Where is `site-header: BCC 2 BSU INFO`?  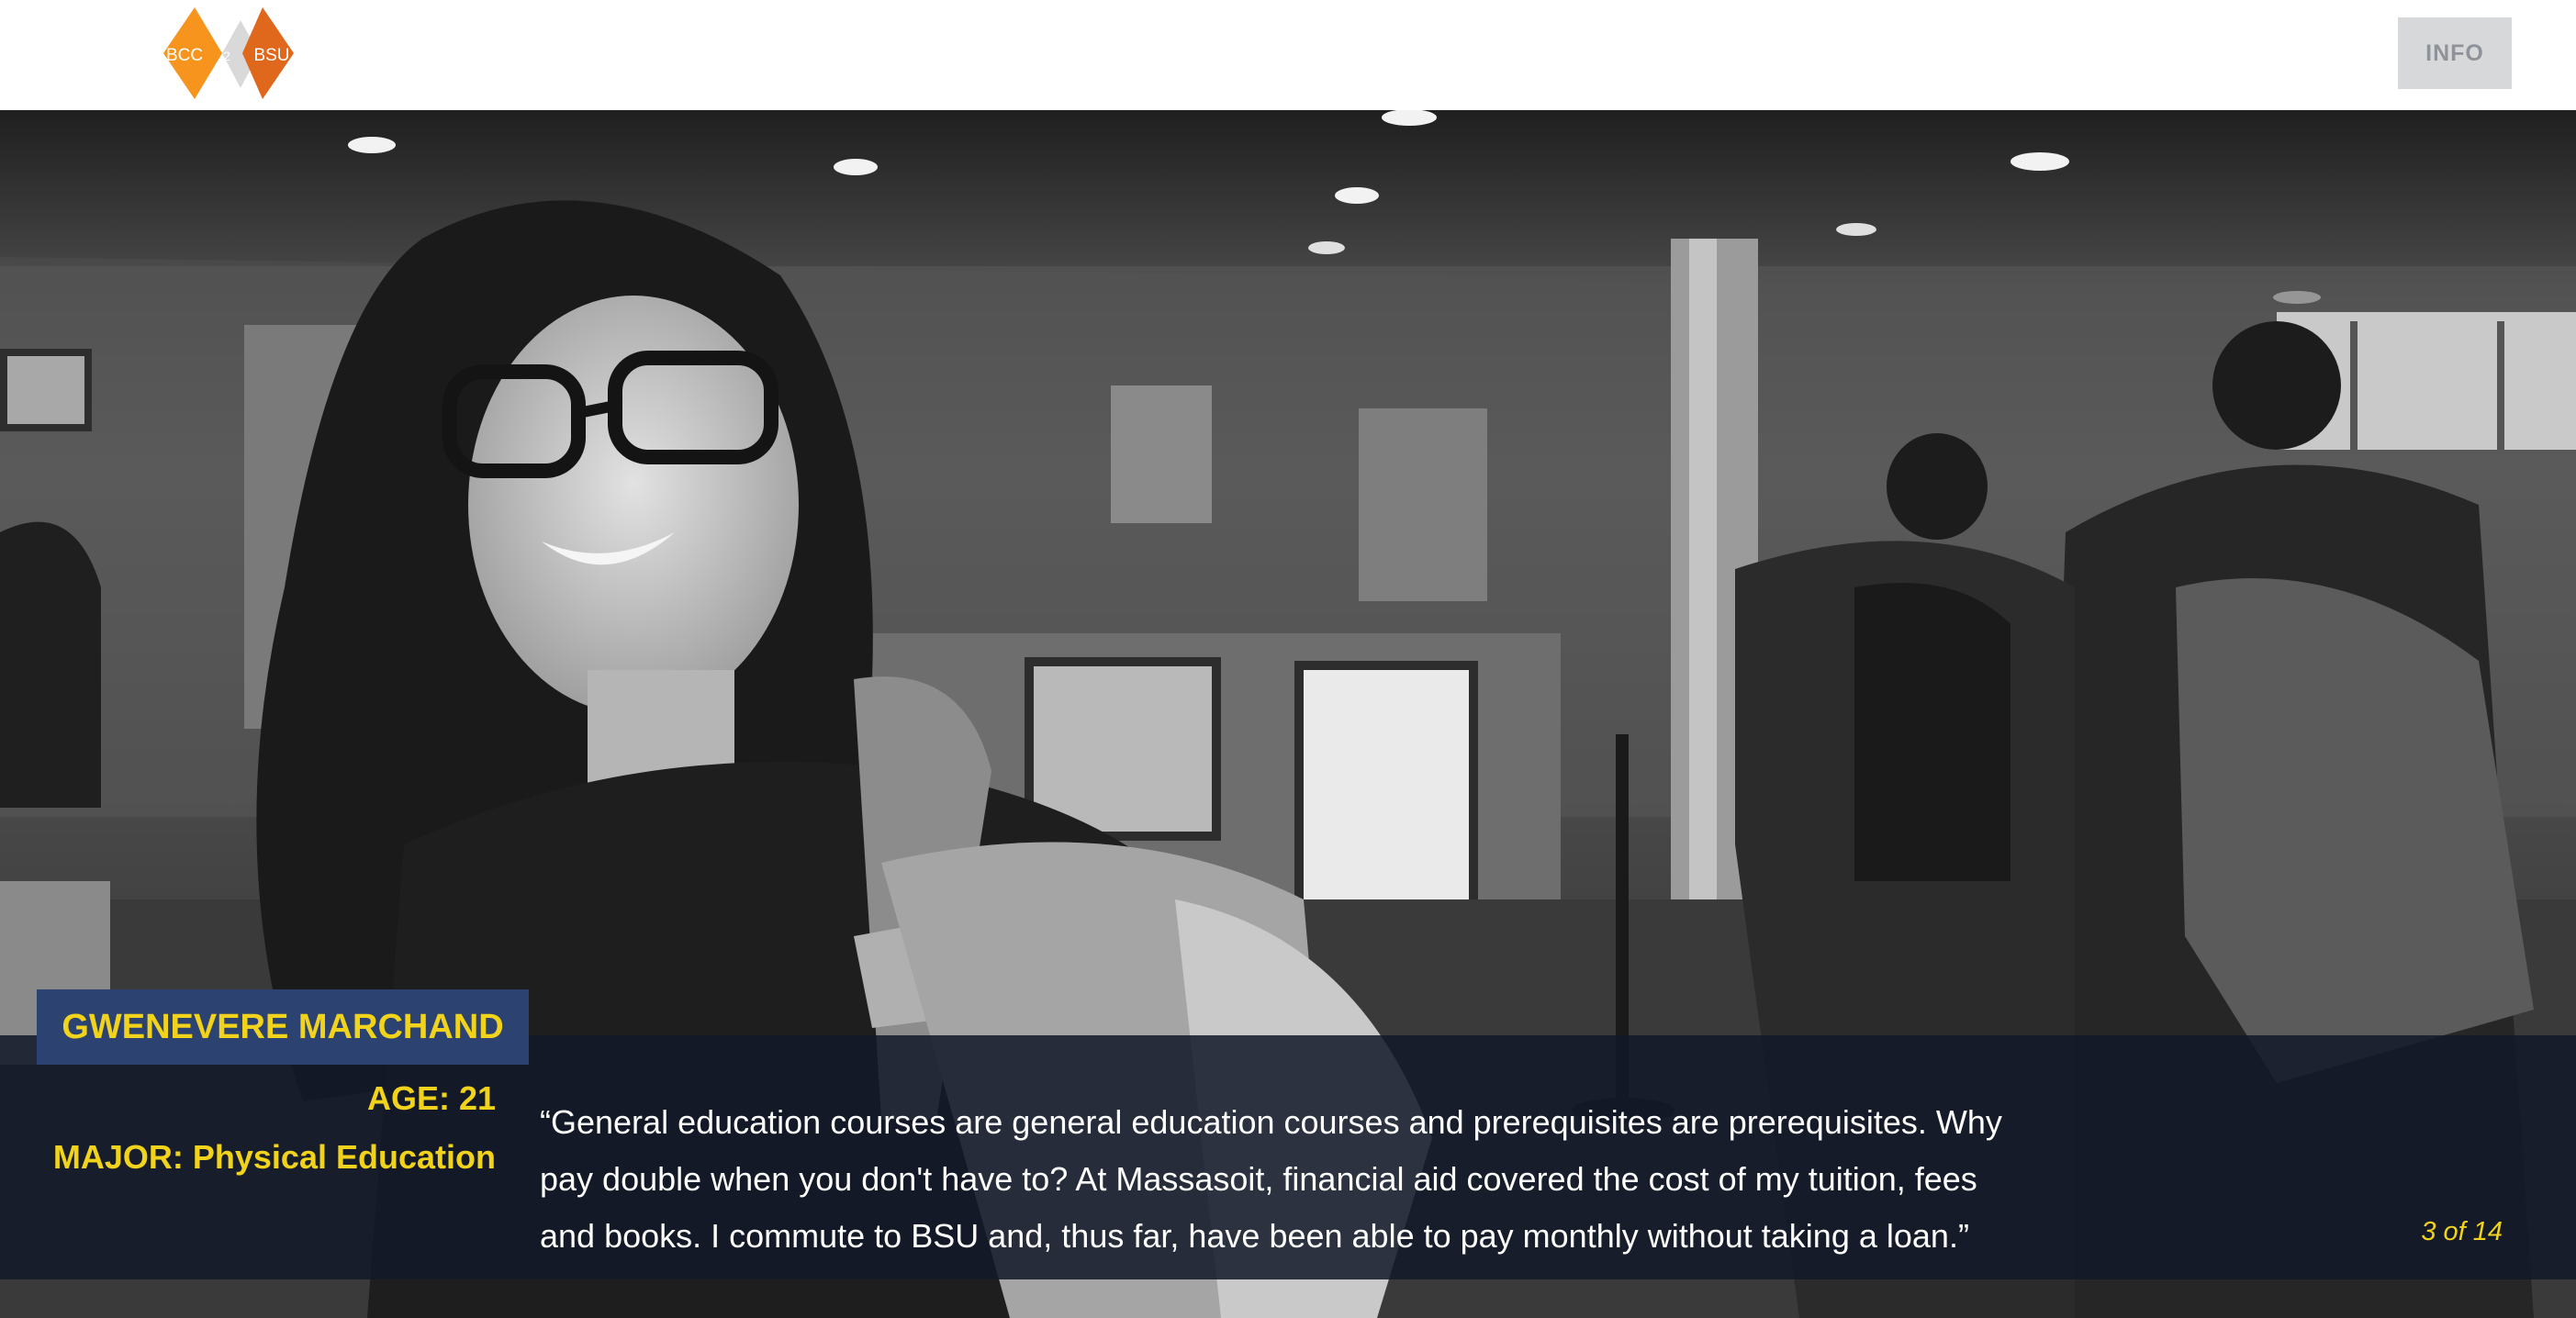 site-header: BCC 2 BSU INFO is located at coordinates (1288, 55).